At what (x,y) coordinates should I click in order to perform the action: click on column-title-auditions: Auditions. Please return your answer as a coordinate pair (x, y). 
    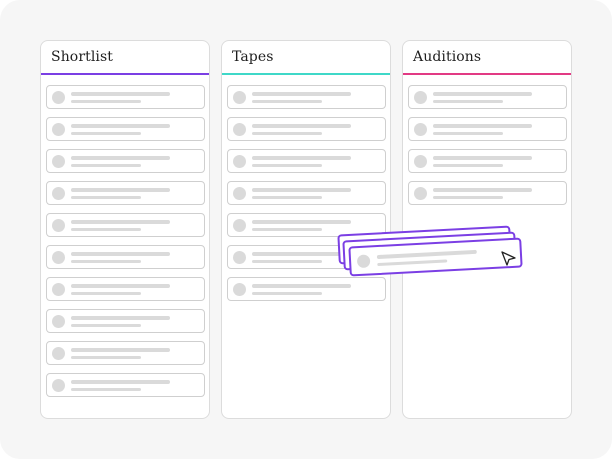
    Looking at the image, I should click on (487, 58).